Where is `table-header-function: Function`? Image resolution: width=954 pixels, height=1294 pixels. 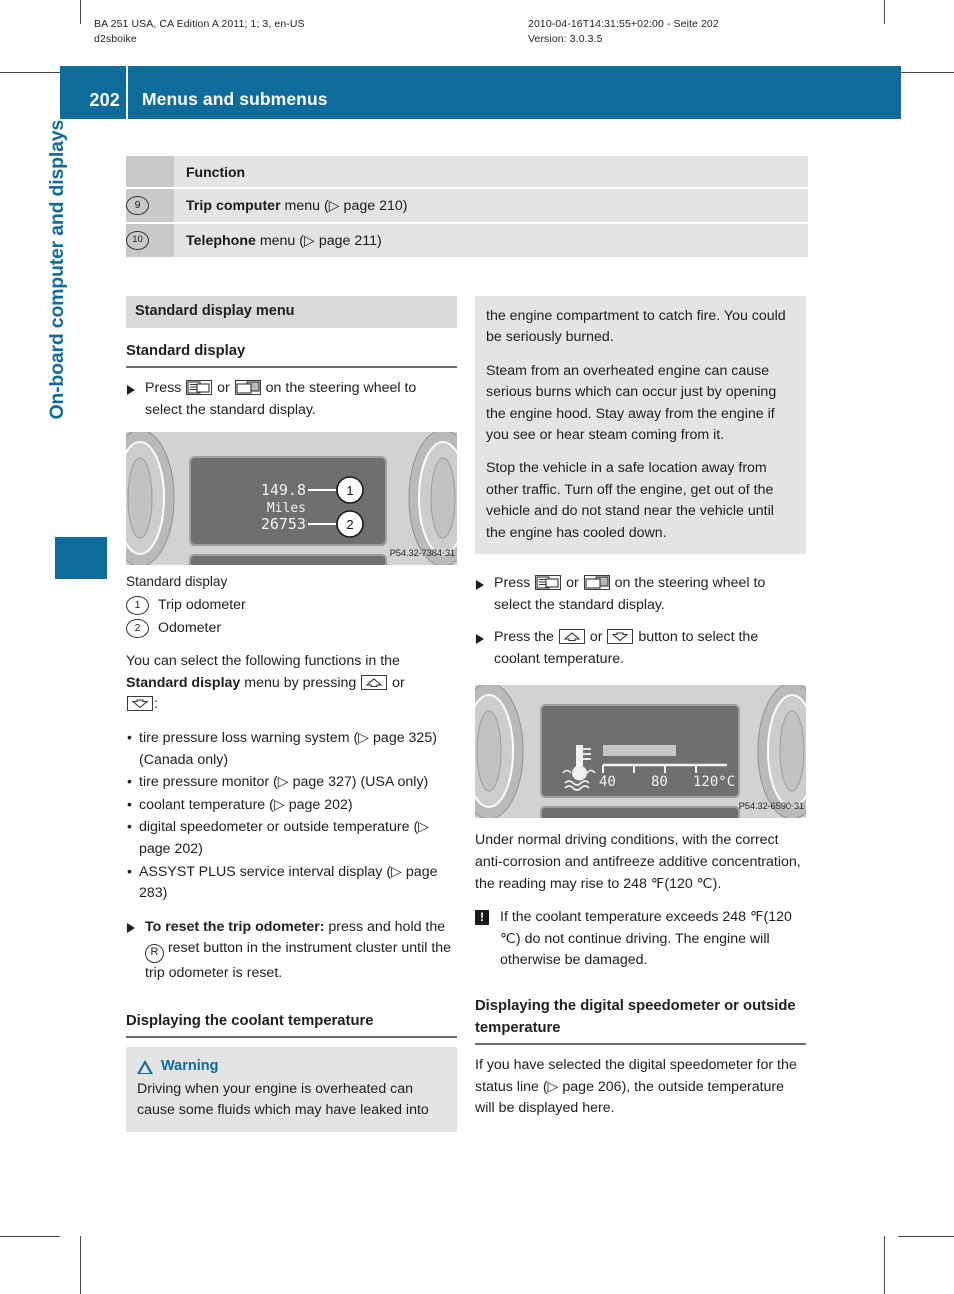 table-header-function: Function is located at coordinates (491, 172).